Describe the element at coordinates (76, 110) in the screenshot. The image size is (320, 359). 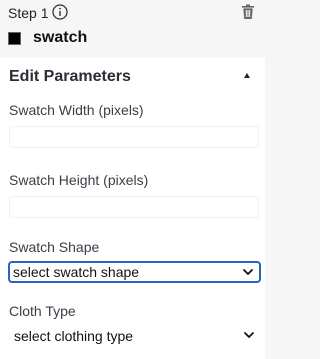
I see `swatch-width-label: Swatch Width (pixels)` at that location.